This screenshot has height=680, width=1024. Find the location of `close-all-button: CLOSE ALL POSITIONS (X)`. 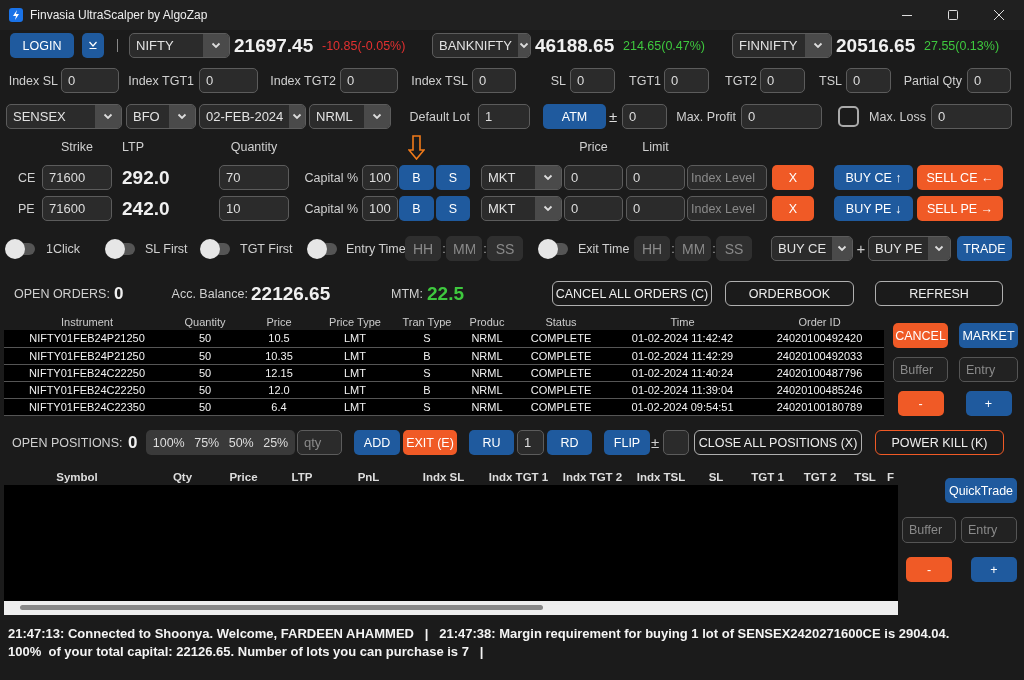

close-all-button: CLOSE ALL POSITIONS (X) is located at coordinates (778, 442).